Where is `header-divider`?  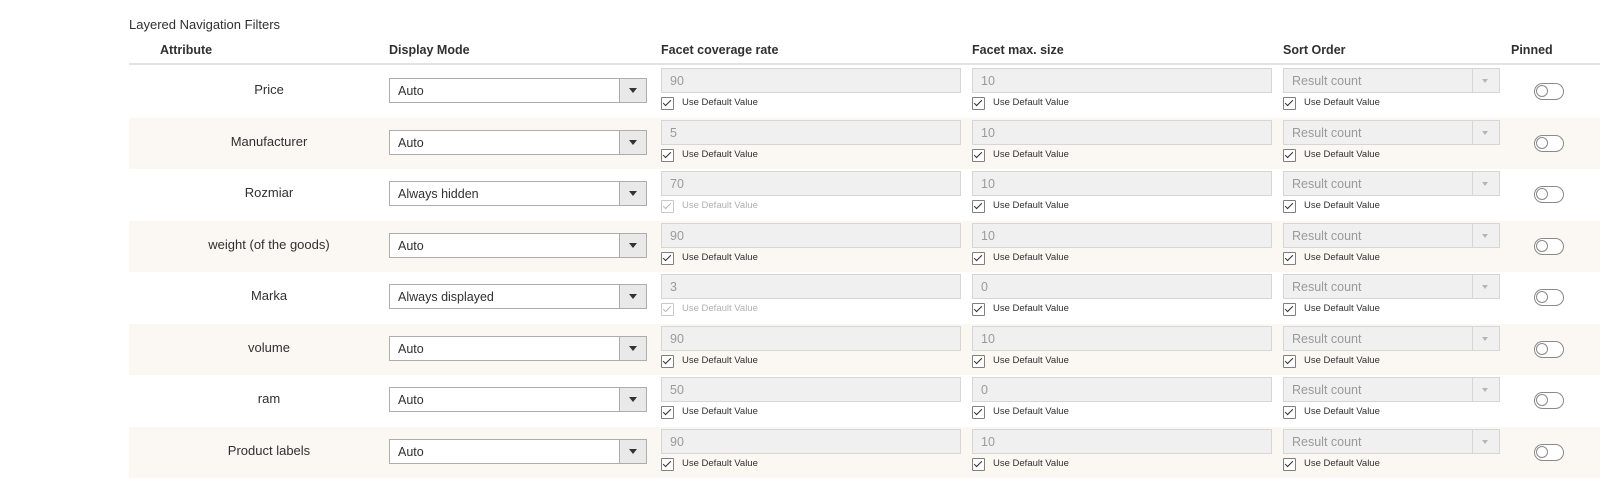
header-divider is located at coordinates (864, 64).